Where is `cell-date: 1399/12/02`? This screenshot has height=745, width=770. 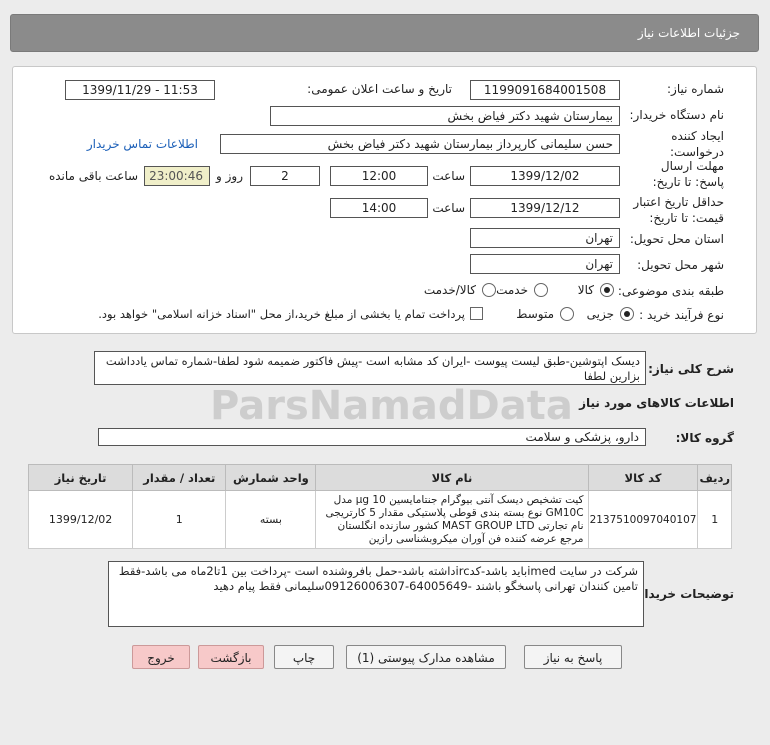 cell-date: 1399/12/02 is located at coordinates (80, 519).